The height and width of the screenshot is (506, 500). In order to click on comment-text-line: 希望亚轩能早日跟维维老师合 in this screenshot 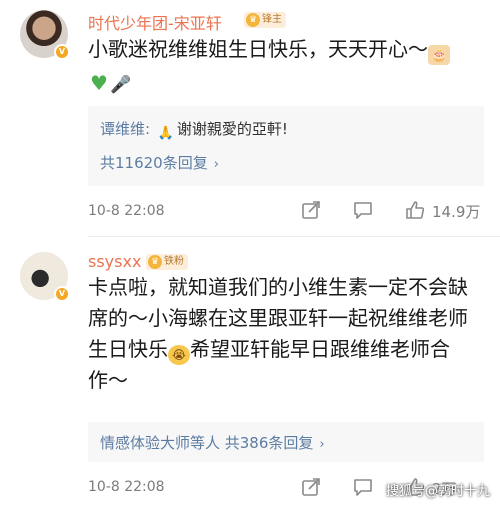, I will do `click(320, 349)`.